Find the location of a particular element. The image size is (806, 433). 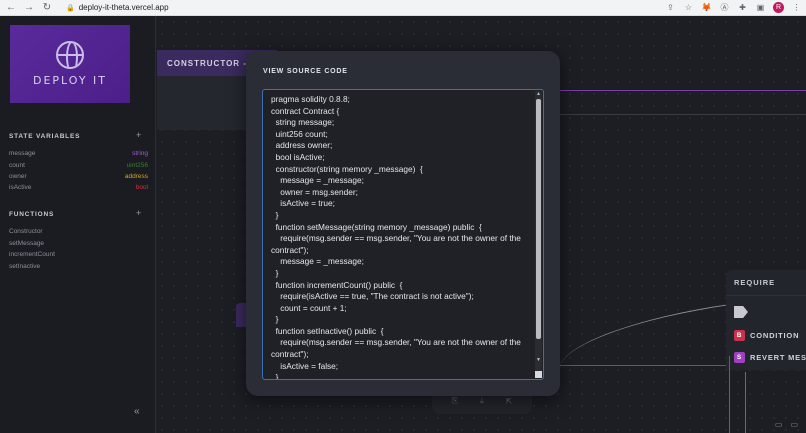

function-item: setInactive is located at coordinates (24, 266).